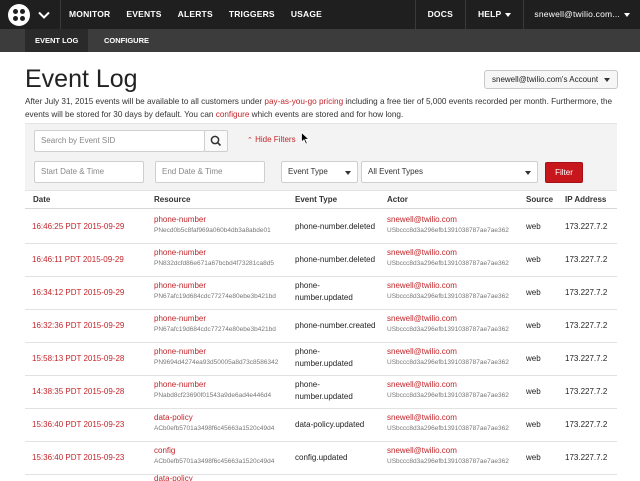  Describe the element at coordinates (494, 14) in the screenshot. I see `nav-help: HELP` at that location.